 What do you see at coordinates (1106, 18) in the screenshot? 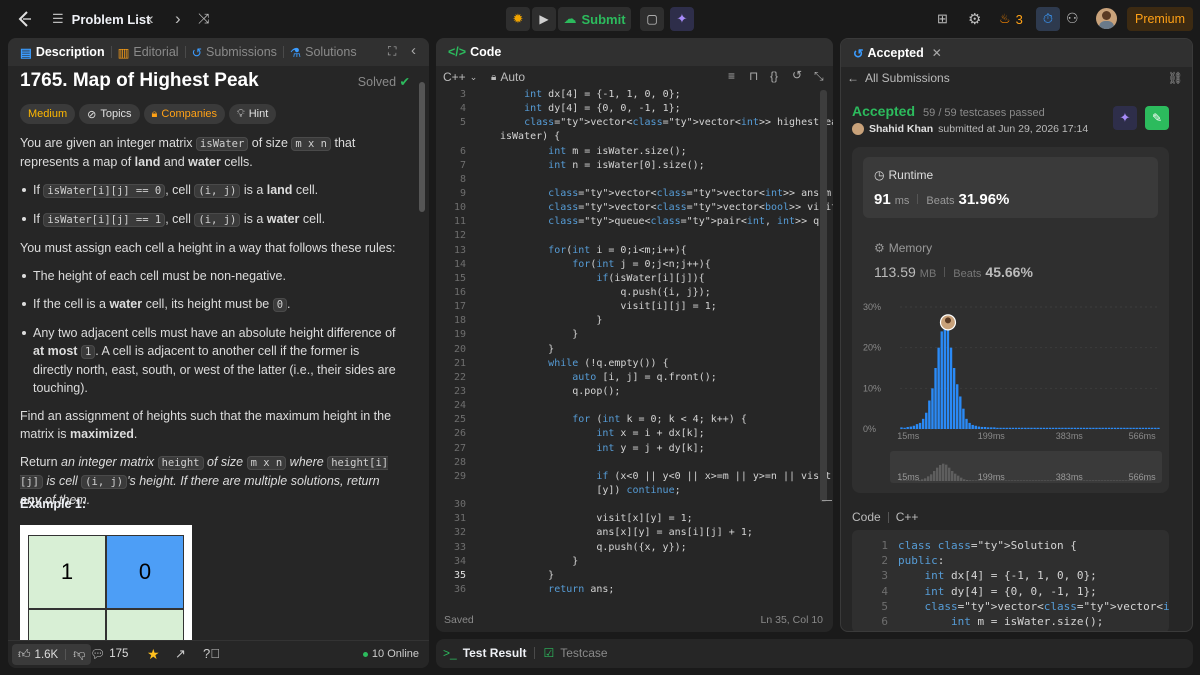
I see `avatar` at bounding box center [1106, 18].